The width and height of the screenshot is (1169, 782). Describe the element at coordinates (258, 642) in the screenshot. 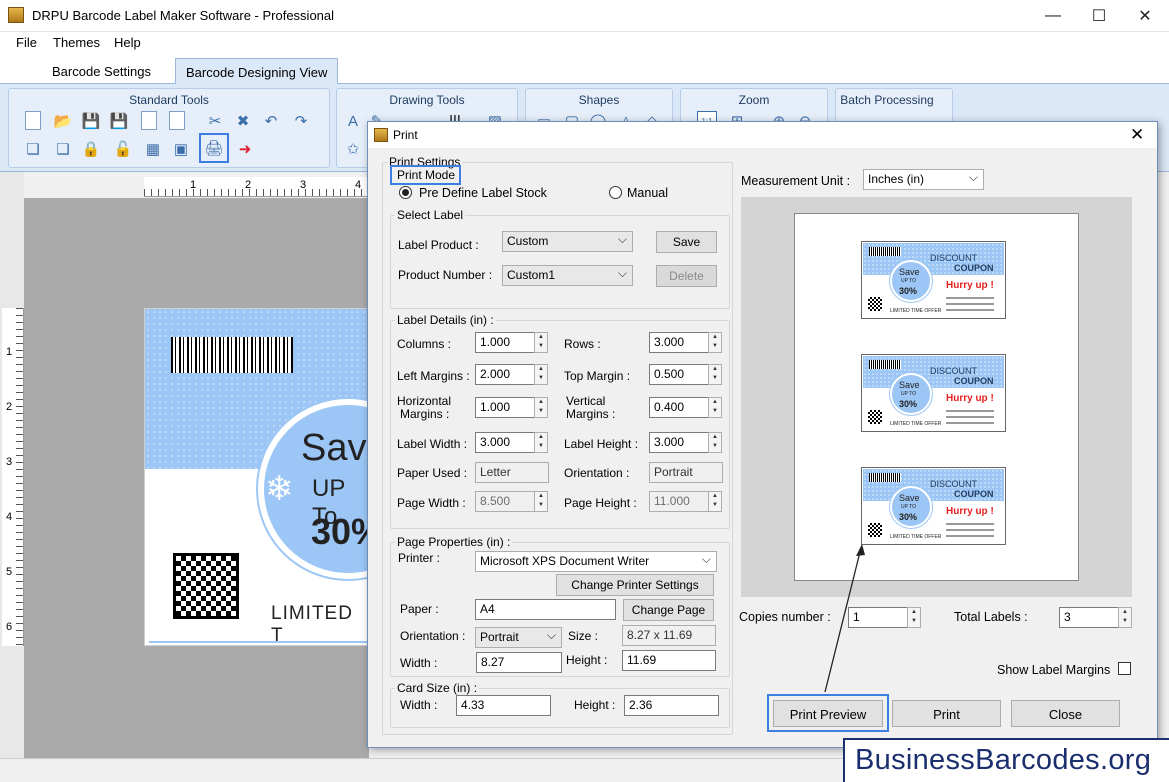

I see `label-bottom-line` at that location.